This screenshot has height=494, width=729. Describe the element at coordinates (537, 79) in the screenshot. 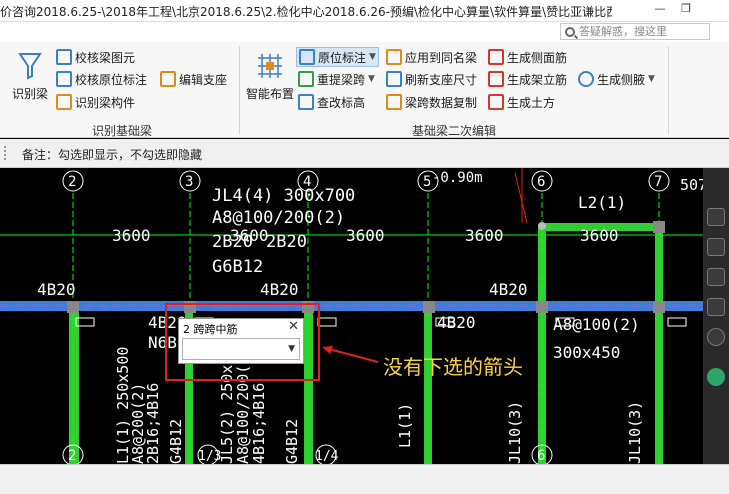

I see `gen-erection-rebar-label: 生成架立筋` at that location.